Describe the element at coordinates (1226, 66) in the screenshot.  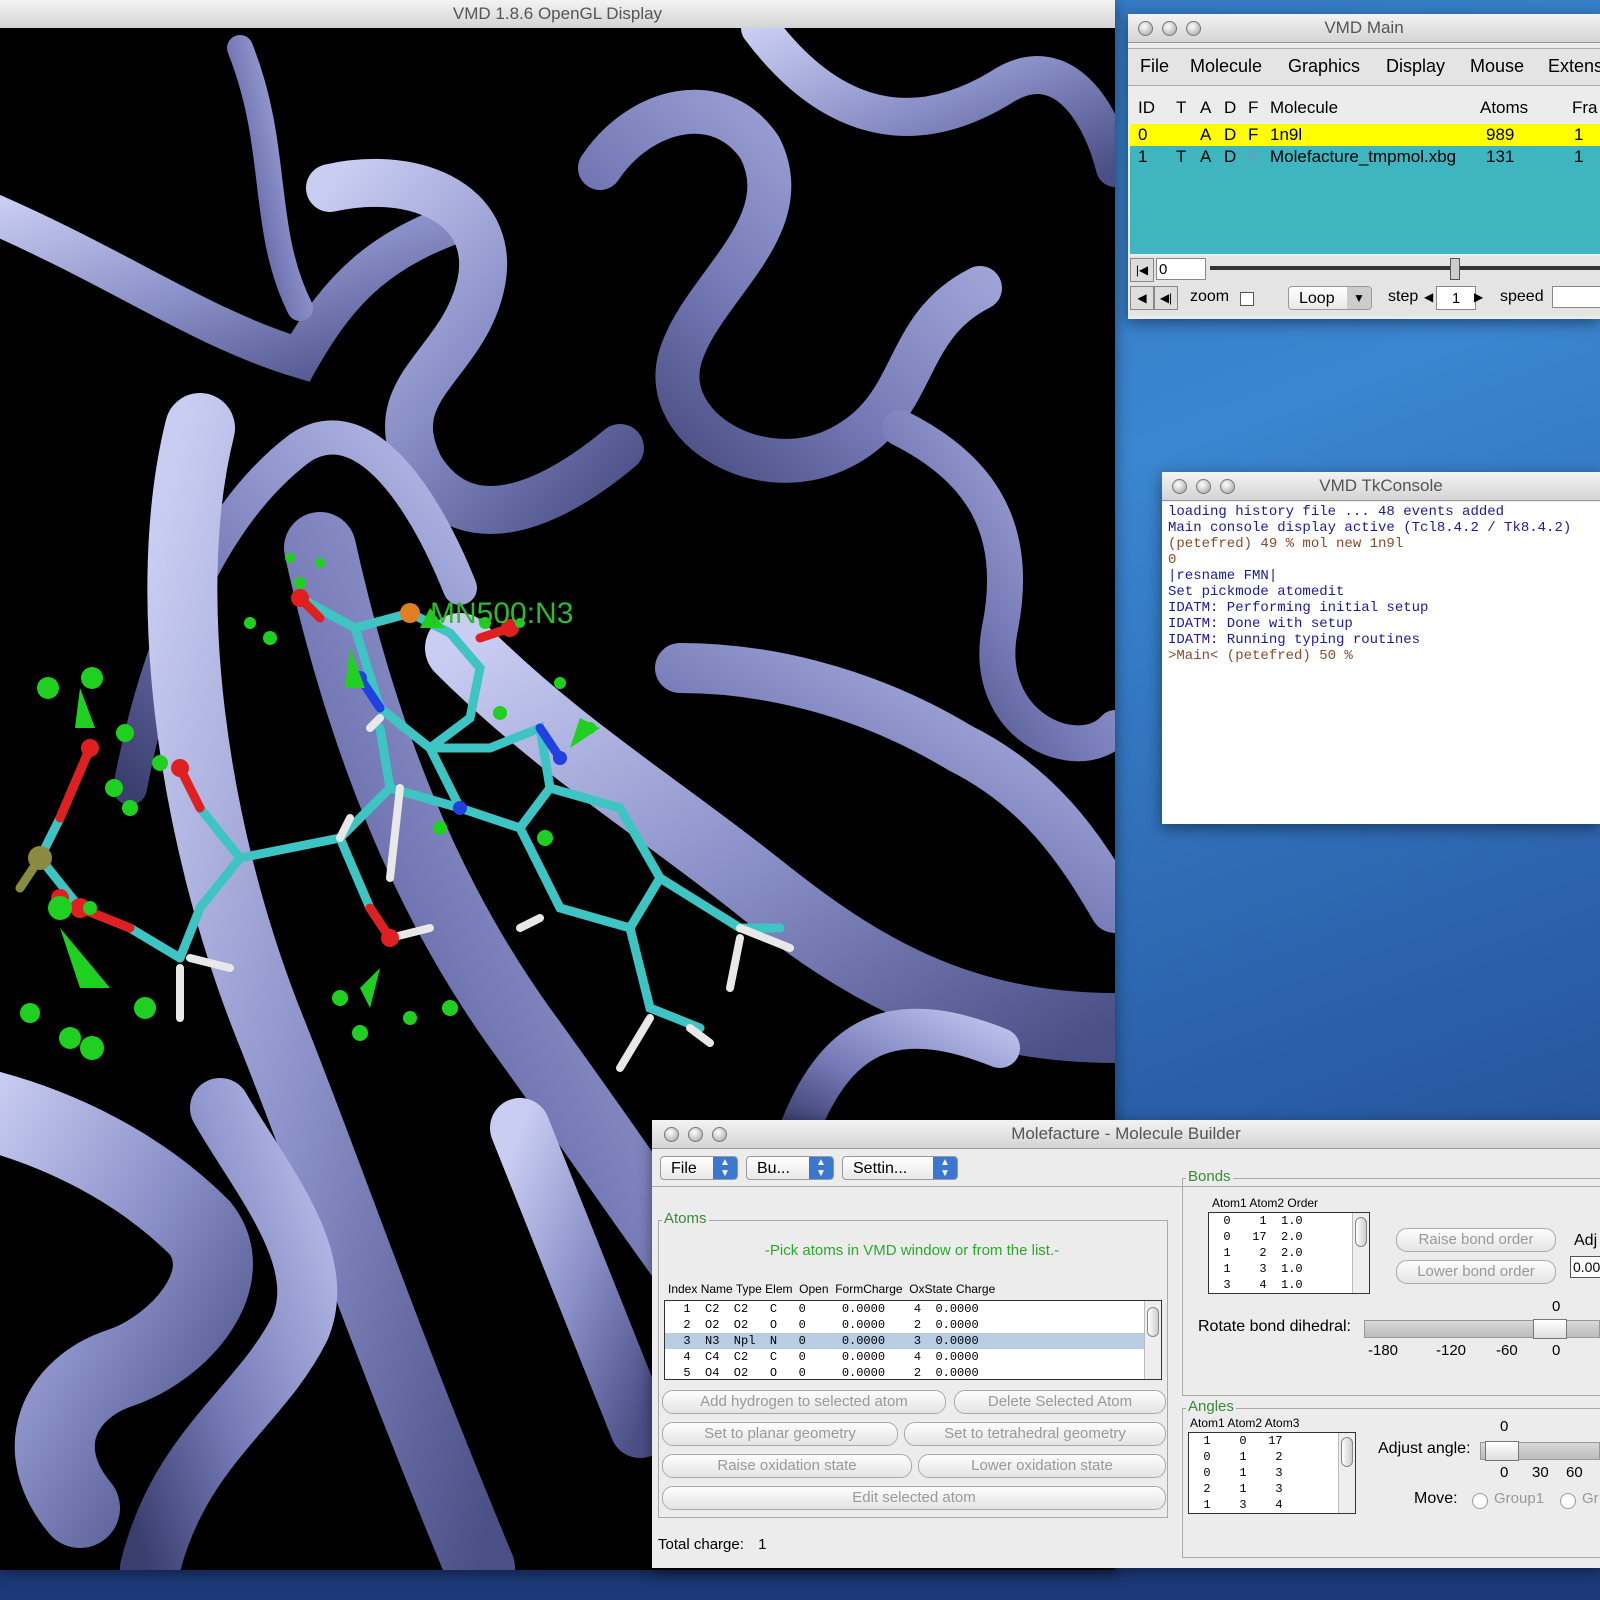
I see `menu-molecule: Molecule` at that location.